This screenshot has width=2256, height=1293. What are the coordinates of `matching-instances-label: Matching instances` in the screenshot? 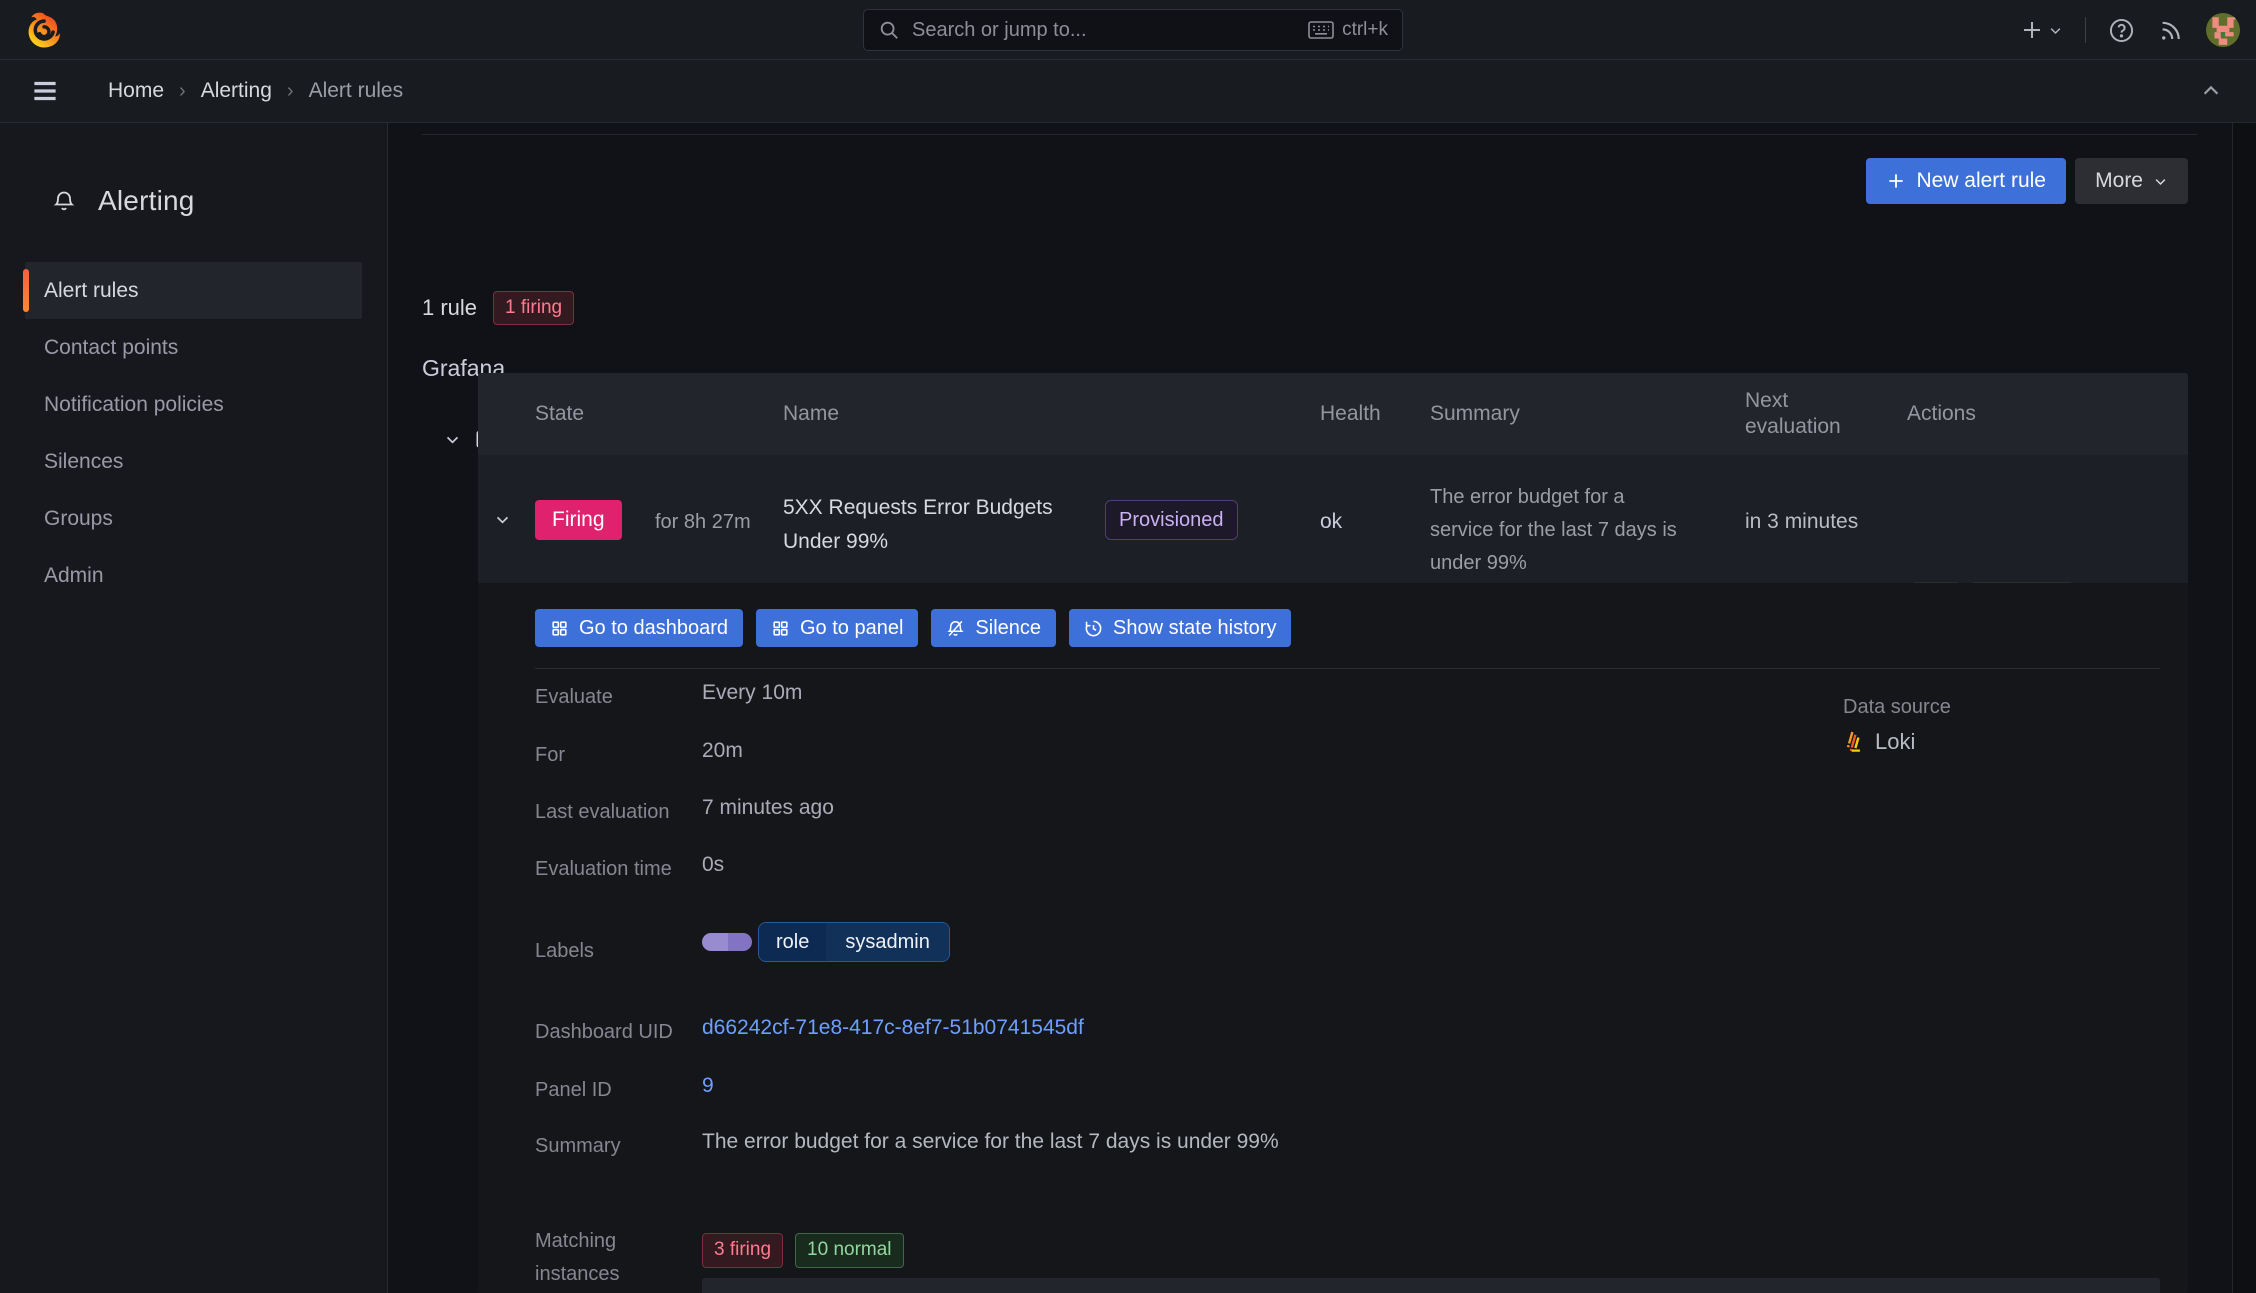 It's located at (577, 1257).